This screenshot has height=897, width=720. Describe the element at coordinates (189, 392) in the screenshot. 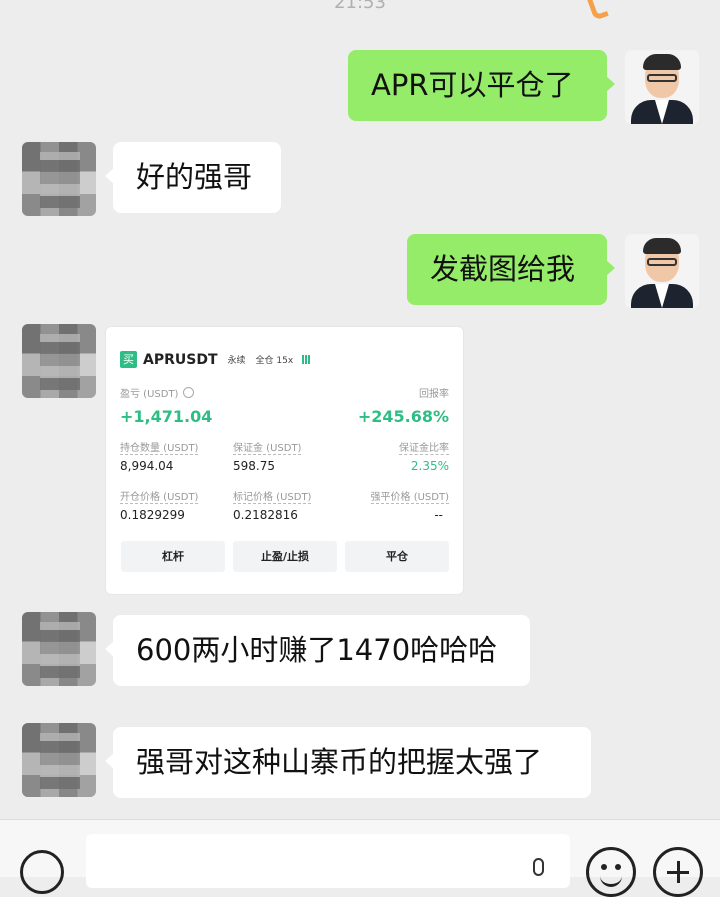

I see `share-icon` at that location.